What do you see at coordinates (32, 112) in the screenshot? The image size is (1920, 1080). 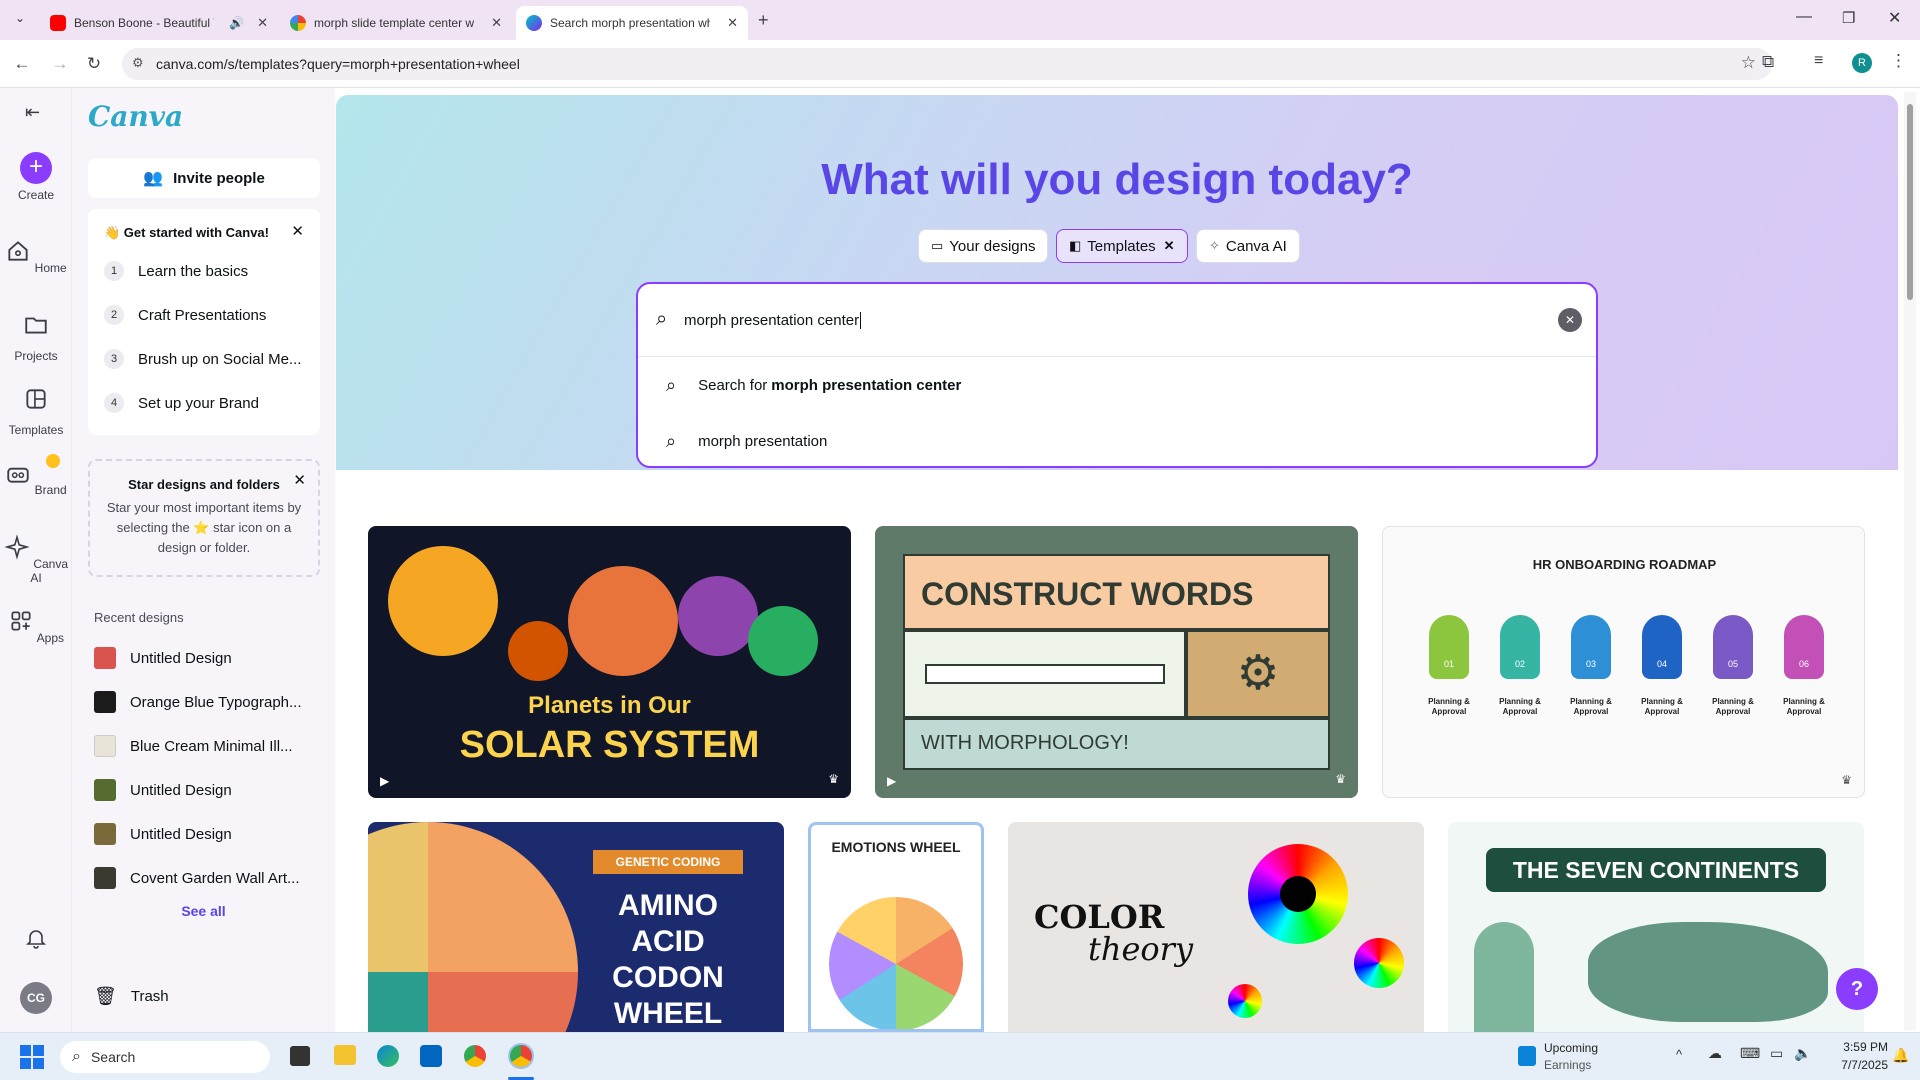 I see `collapse-sidebar-icon: ⇤` at bounding box center [32, 112].